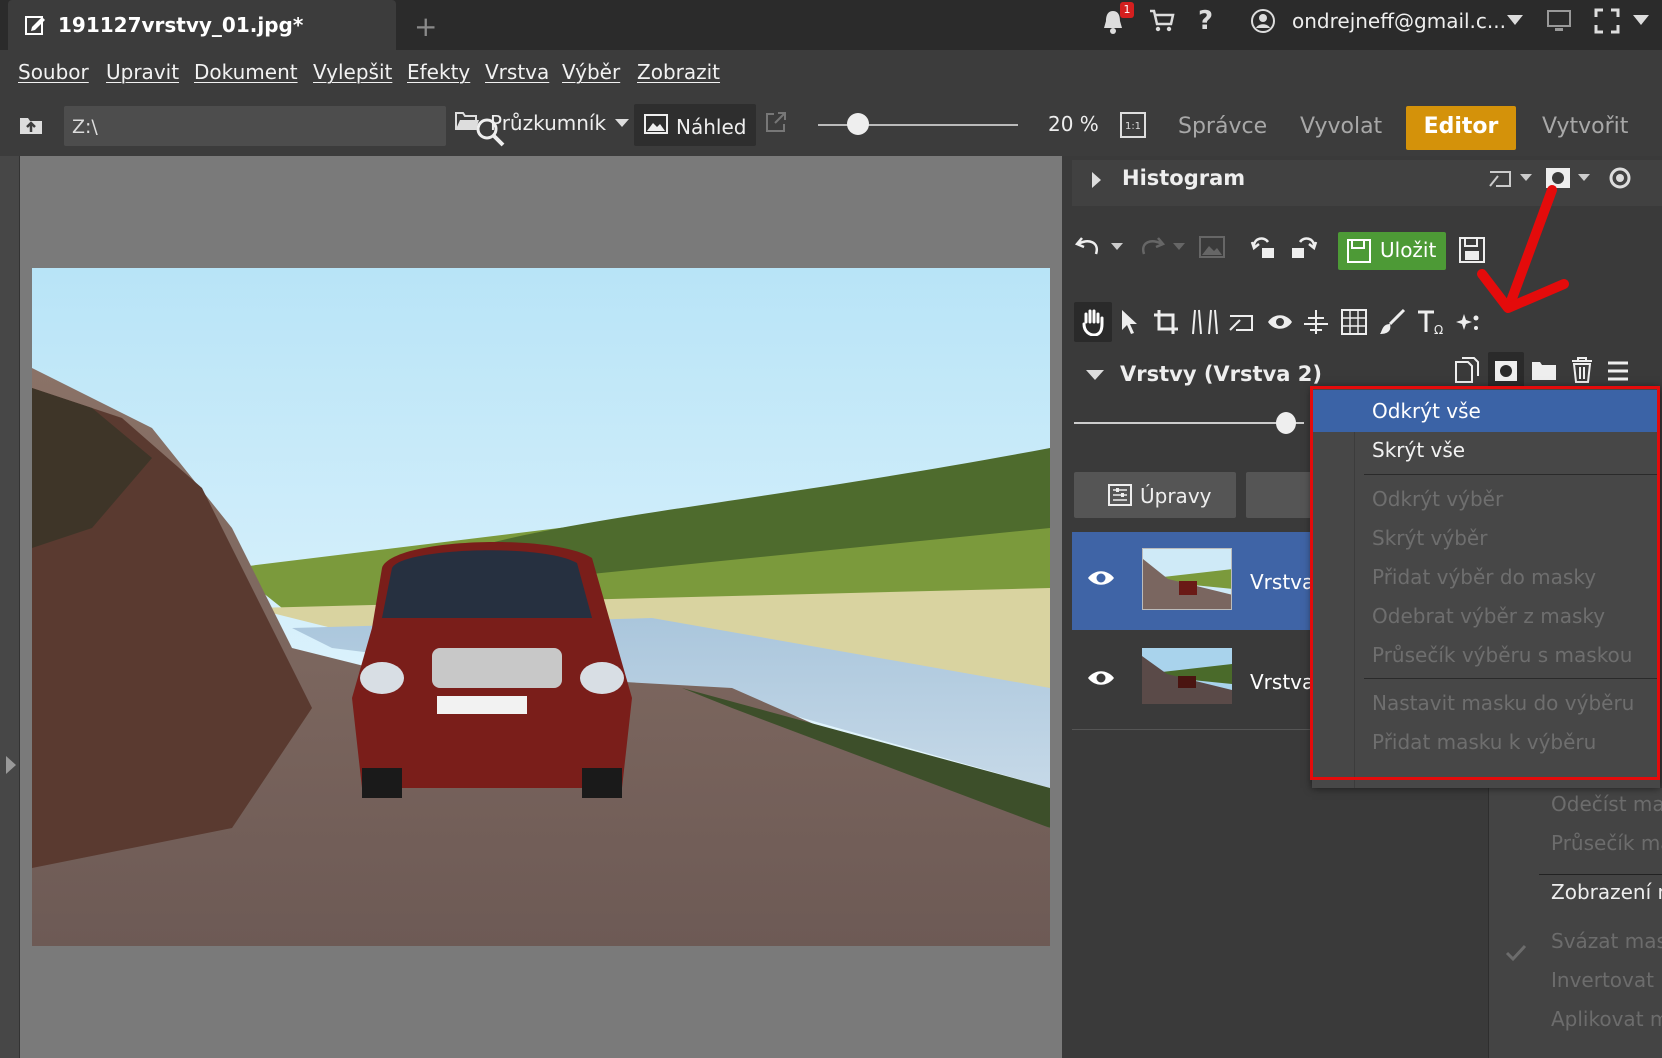 Image resolution: width=1662 pixels, height=1058 pixels. I want to click on original-image-icon, so click(1212, 247).